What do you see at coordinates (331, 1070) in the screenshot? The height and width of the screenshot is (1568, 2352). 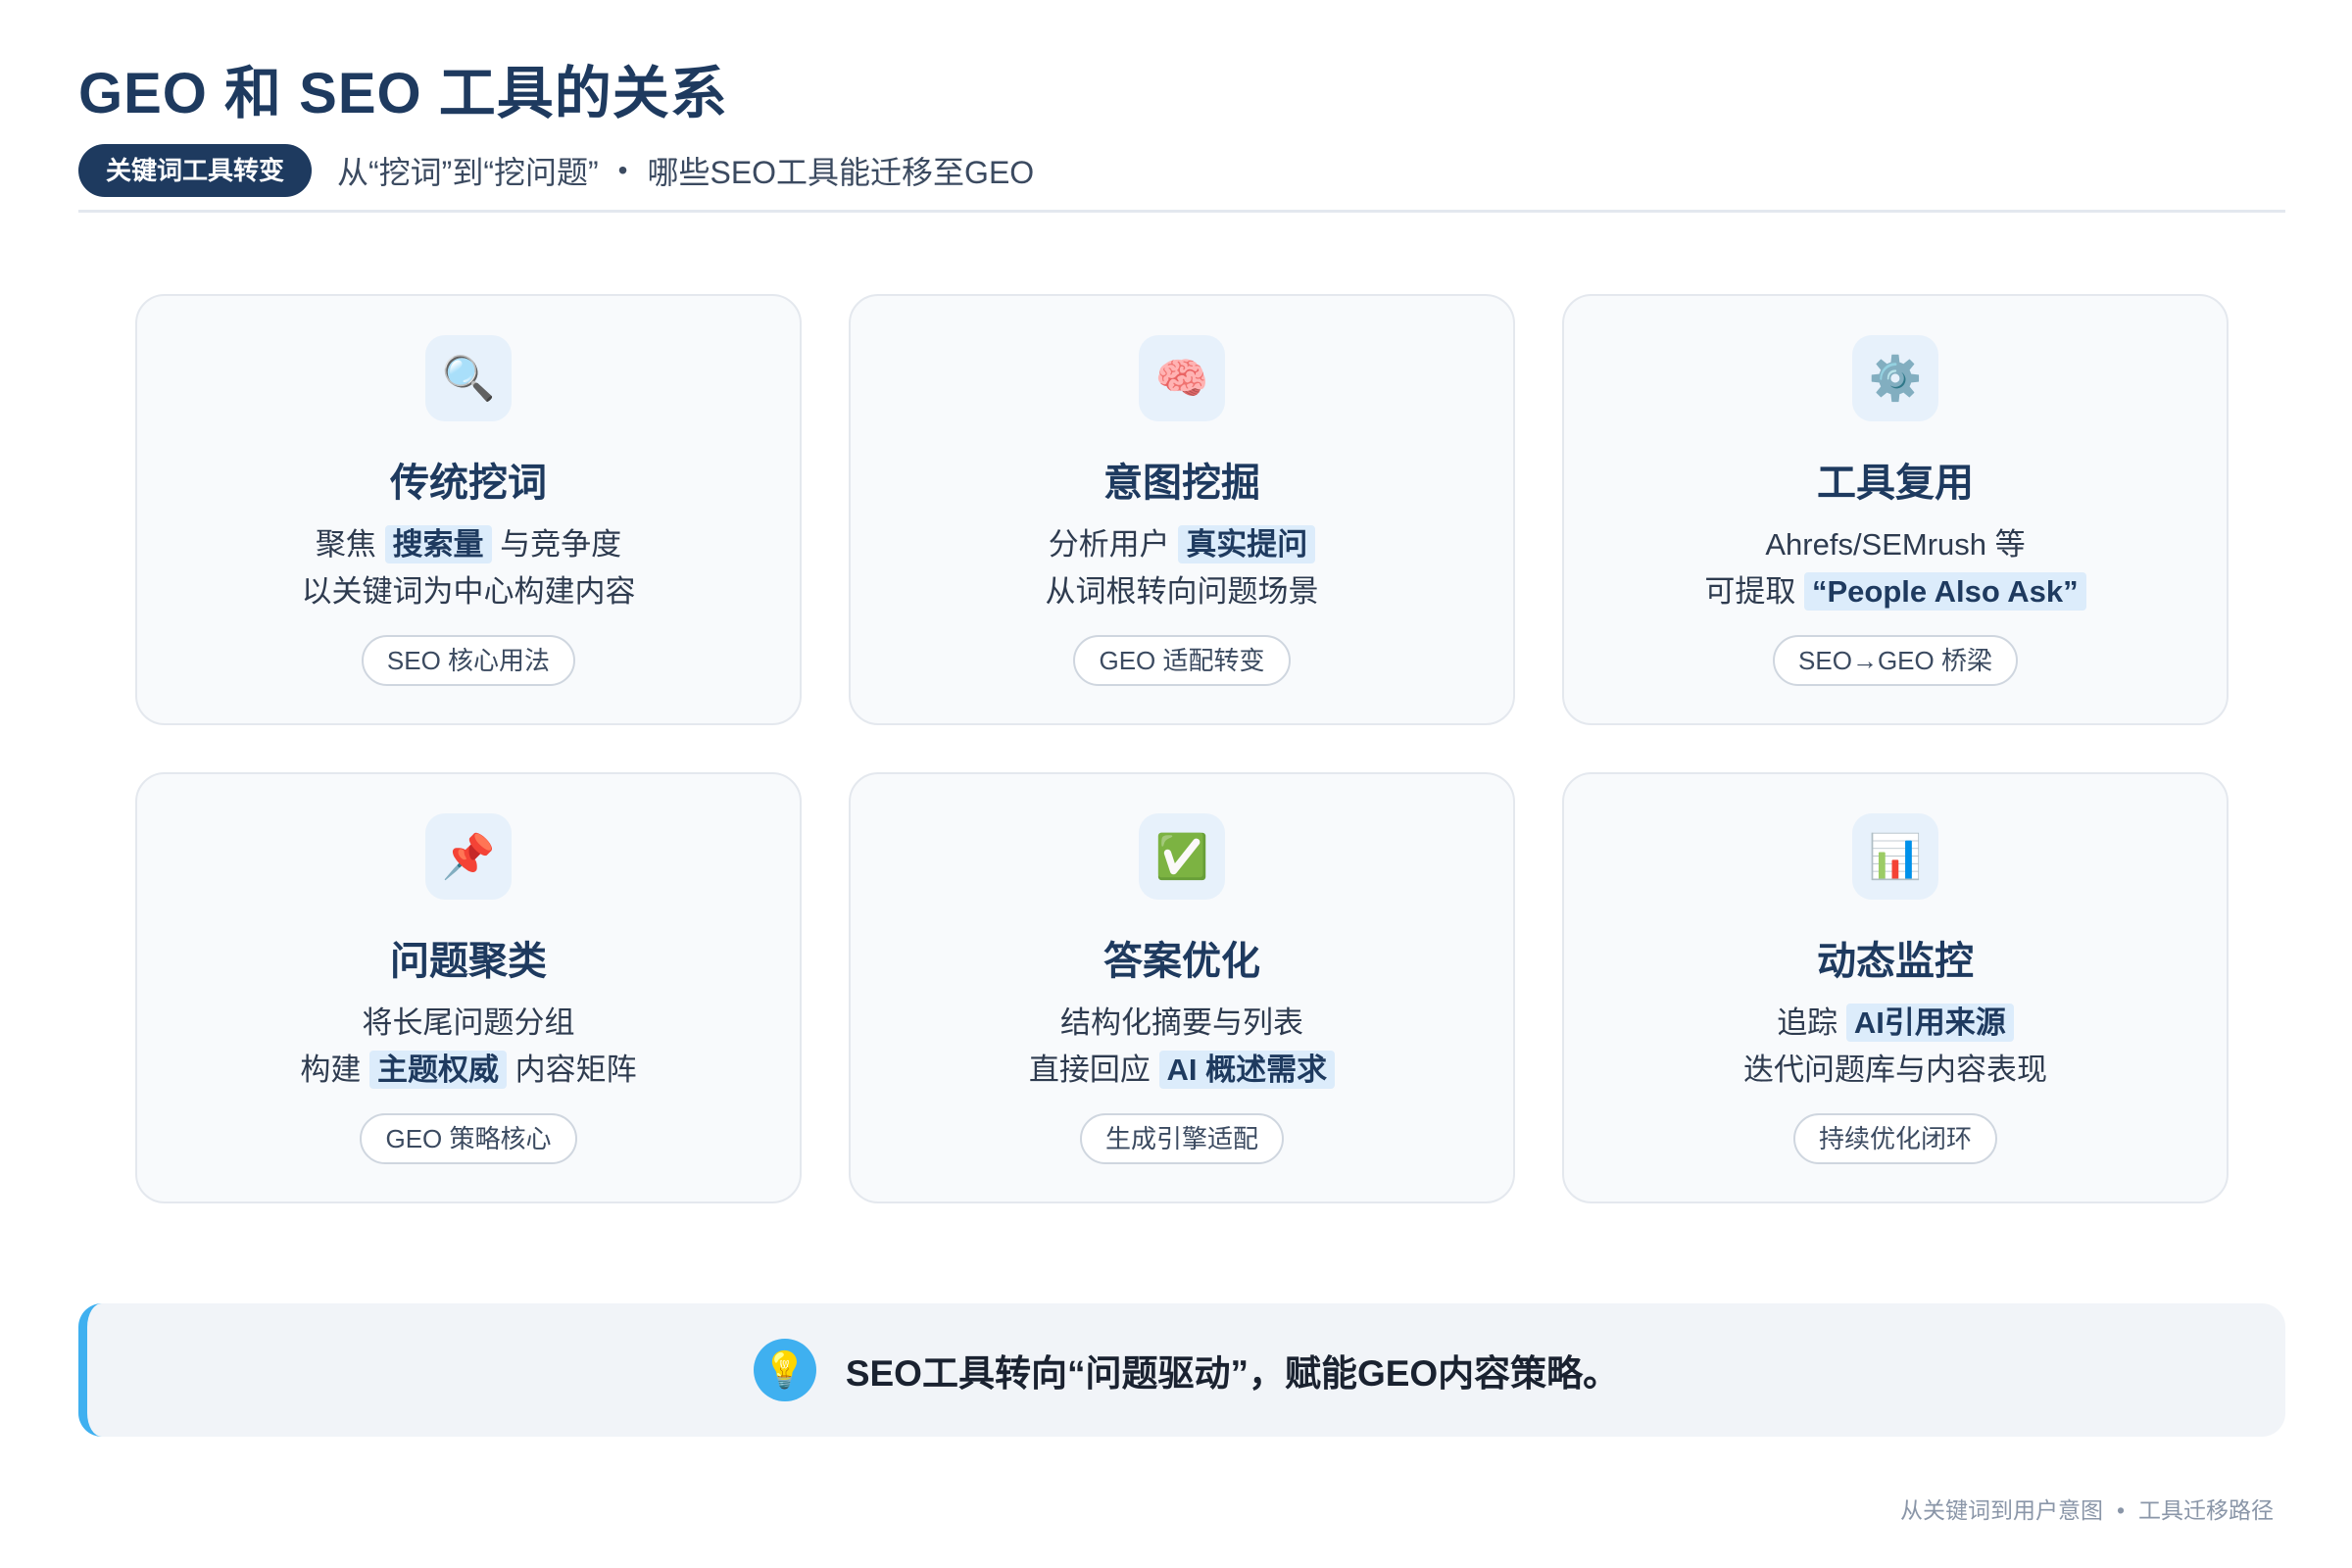 I see `line-text: 构建` at bounding box center [331, 1070].